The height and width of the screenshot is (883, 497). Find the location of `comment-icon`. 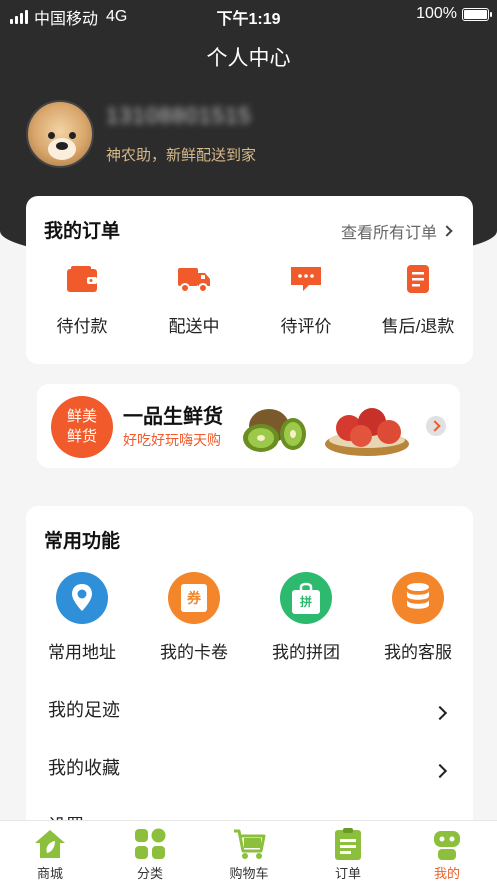

comment-icon is located at coordinates (306, 279).